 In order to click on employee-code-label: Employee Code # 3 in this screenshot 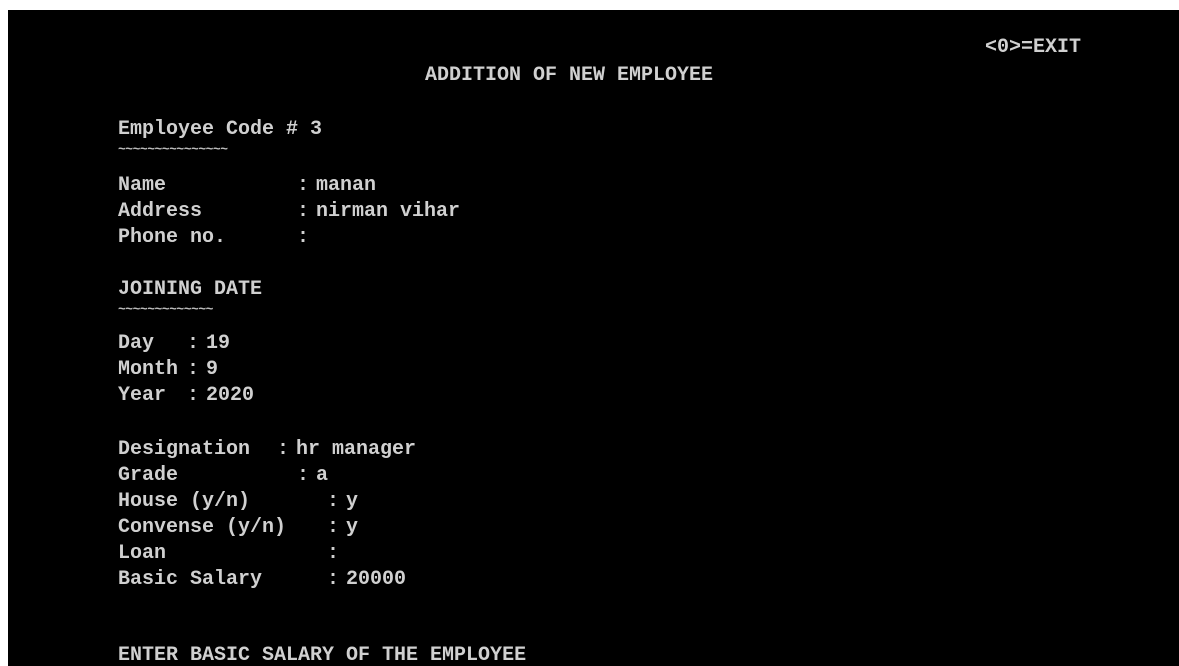, I will do `click(220, 129)`.